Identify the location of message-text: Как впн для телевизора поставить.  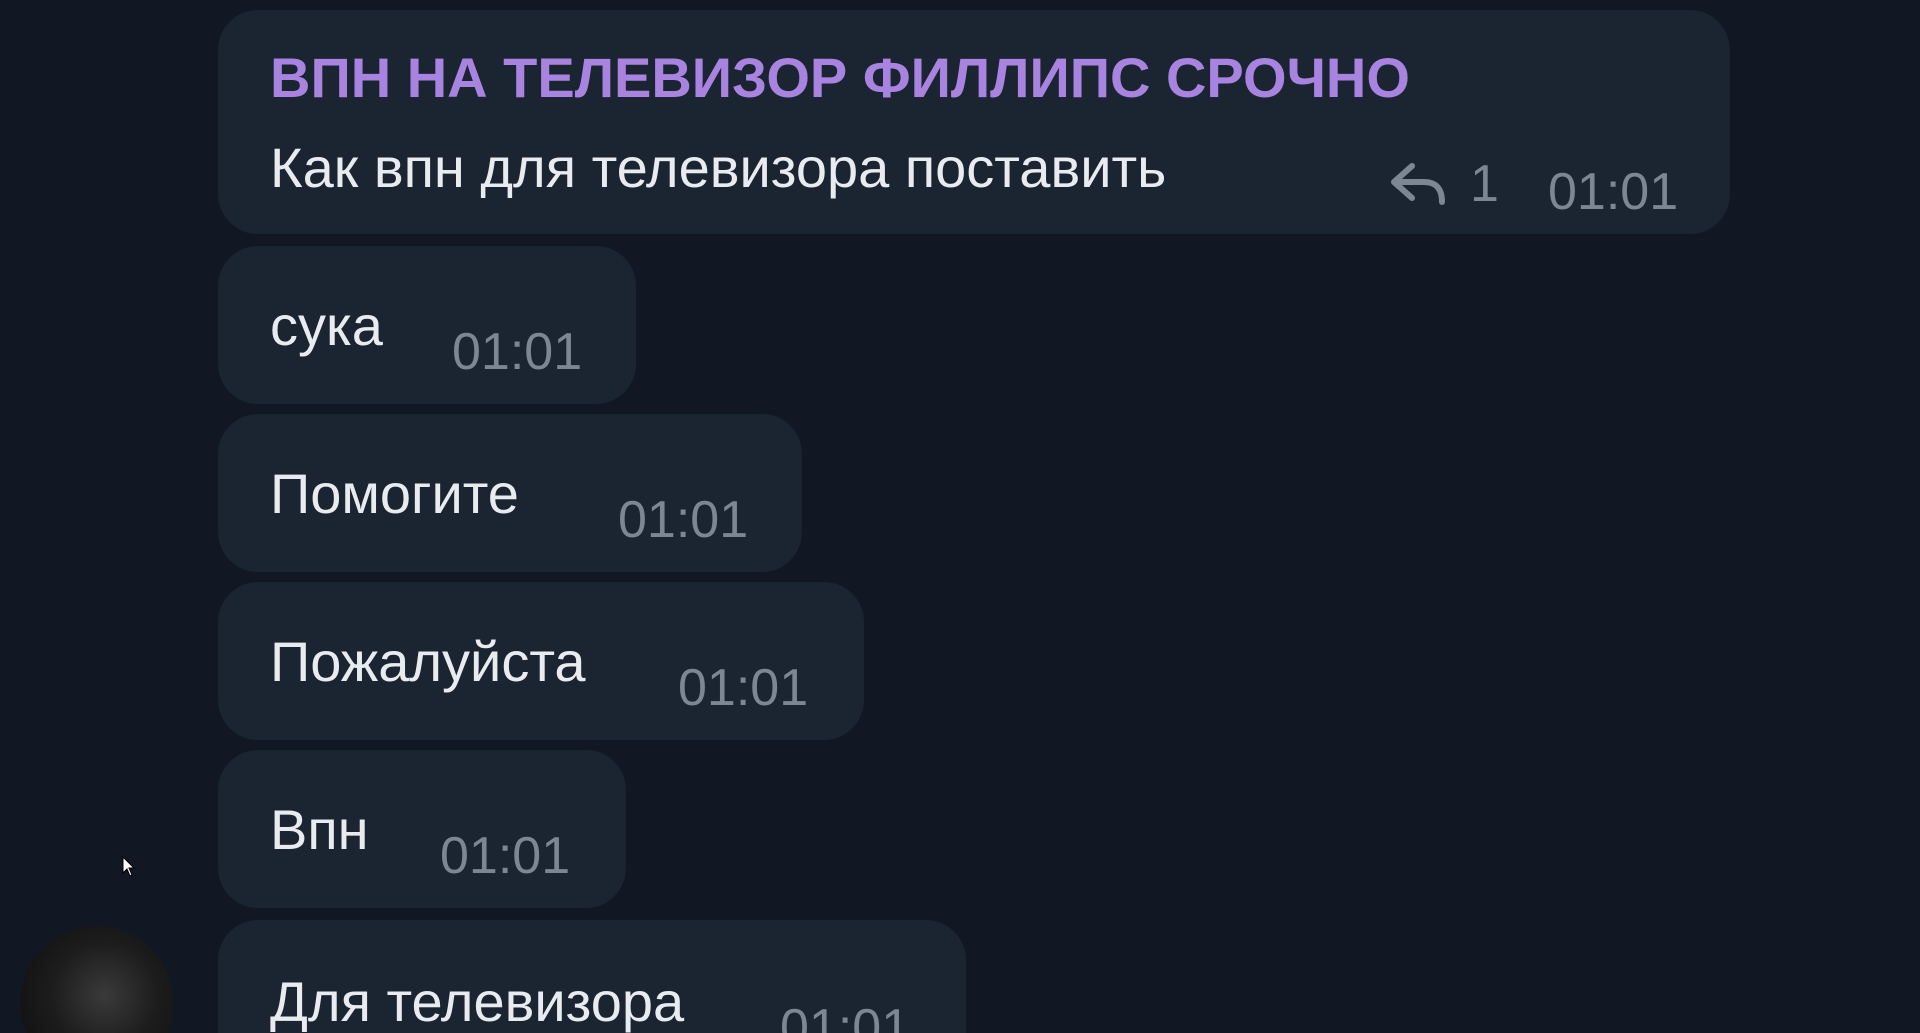
(718, 167).